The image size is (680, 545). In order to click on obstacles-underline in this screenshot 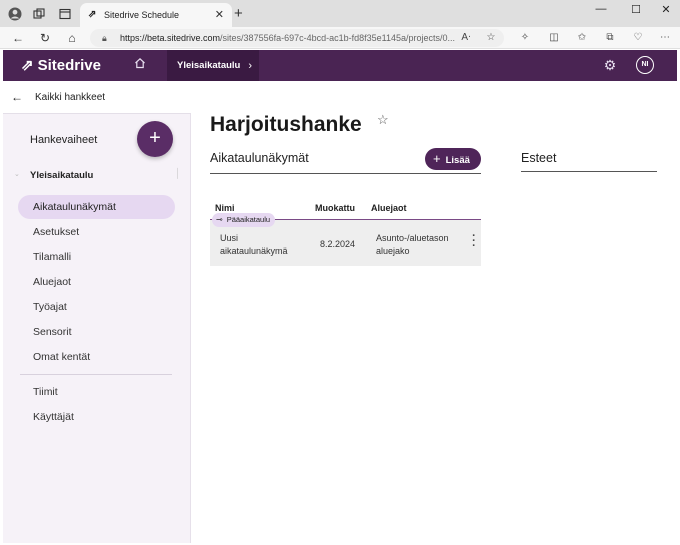, I will do `click(589, 171)`.